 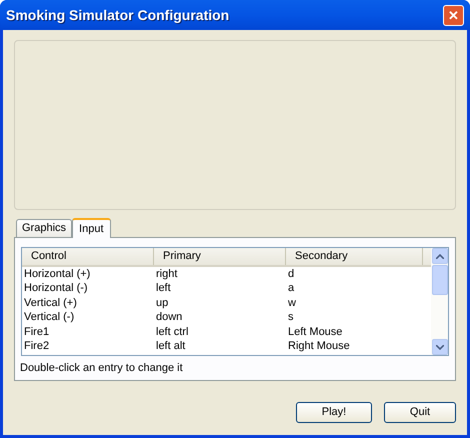 I want to click on table-cell: w, so click(x=292, y=303).